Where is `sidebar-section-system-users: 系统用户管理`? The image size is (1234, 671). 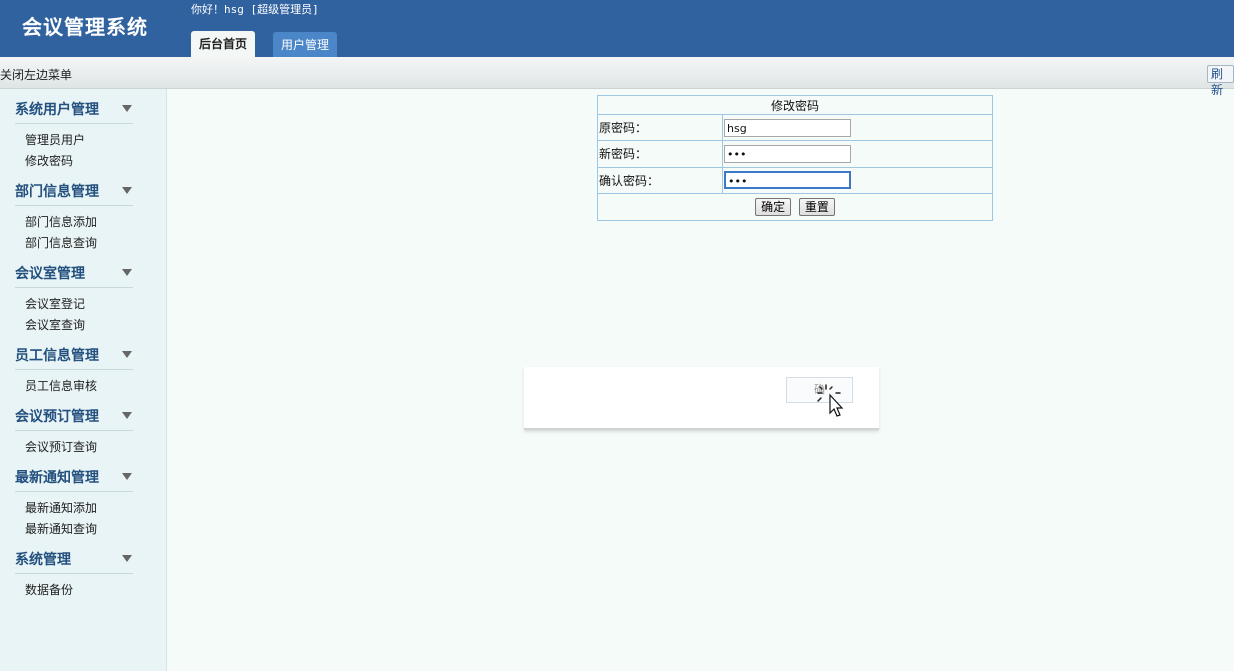
sidebar-section-system-users: 系统用户管理 is located at coordinates (74, 111).